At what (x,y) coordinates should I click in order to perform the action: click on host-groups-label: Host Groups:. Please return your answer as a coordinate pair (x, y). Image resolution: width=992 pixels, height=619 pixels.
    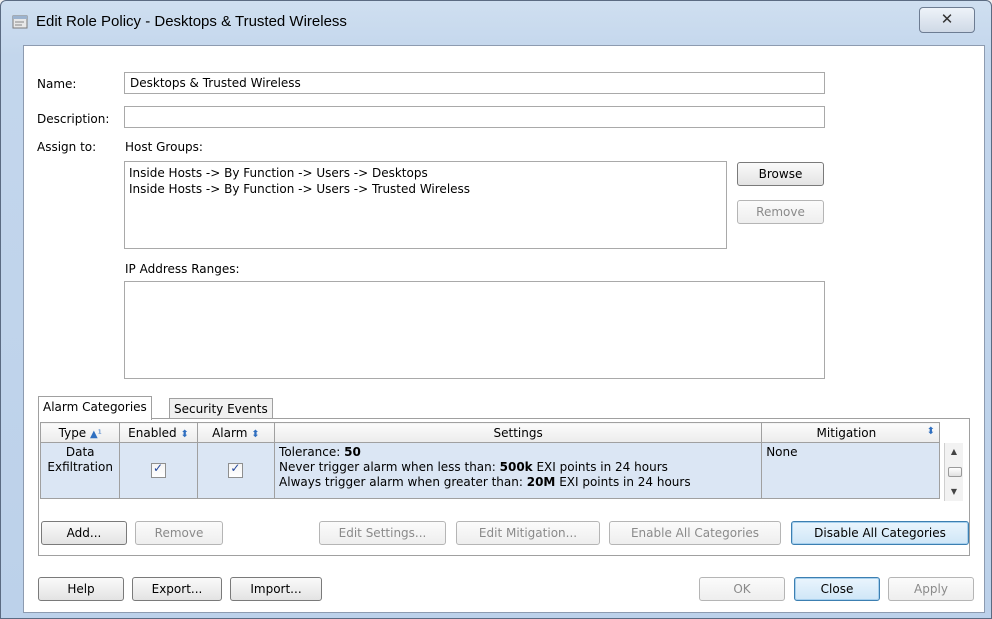
    Looking at the image, I should click on (164, 147).